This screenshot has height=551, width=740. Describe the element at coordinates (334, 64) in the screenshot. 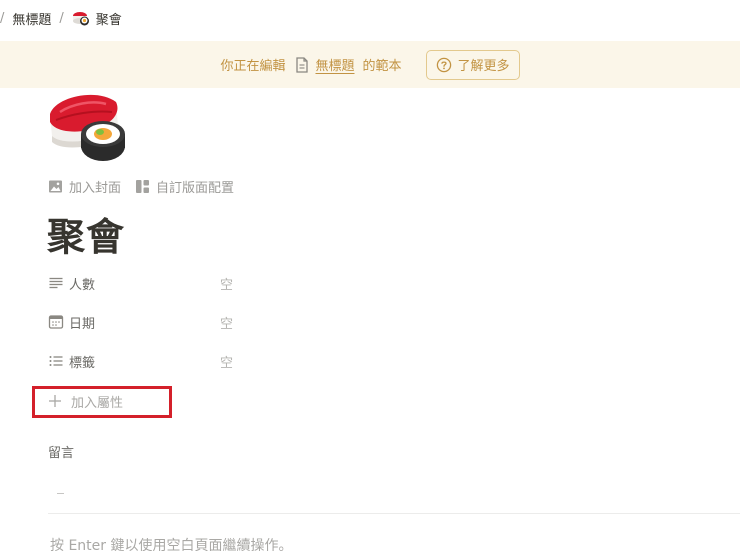

I see `banner-template-link: 無標題` at that location.